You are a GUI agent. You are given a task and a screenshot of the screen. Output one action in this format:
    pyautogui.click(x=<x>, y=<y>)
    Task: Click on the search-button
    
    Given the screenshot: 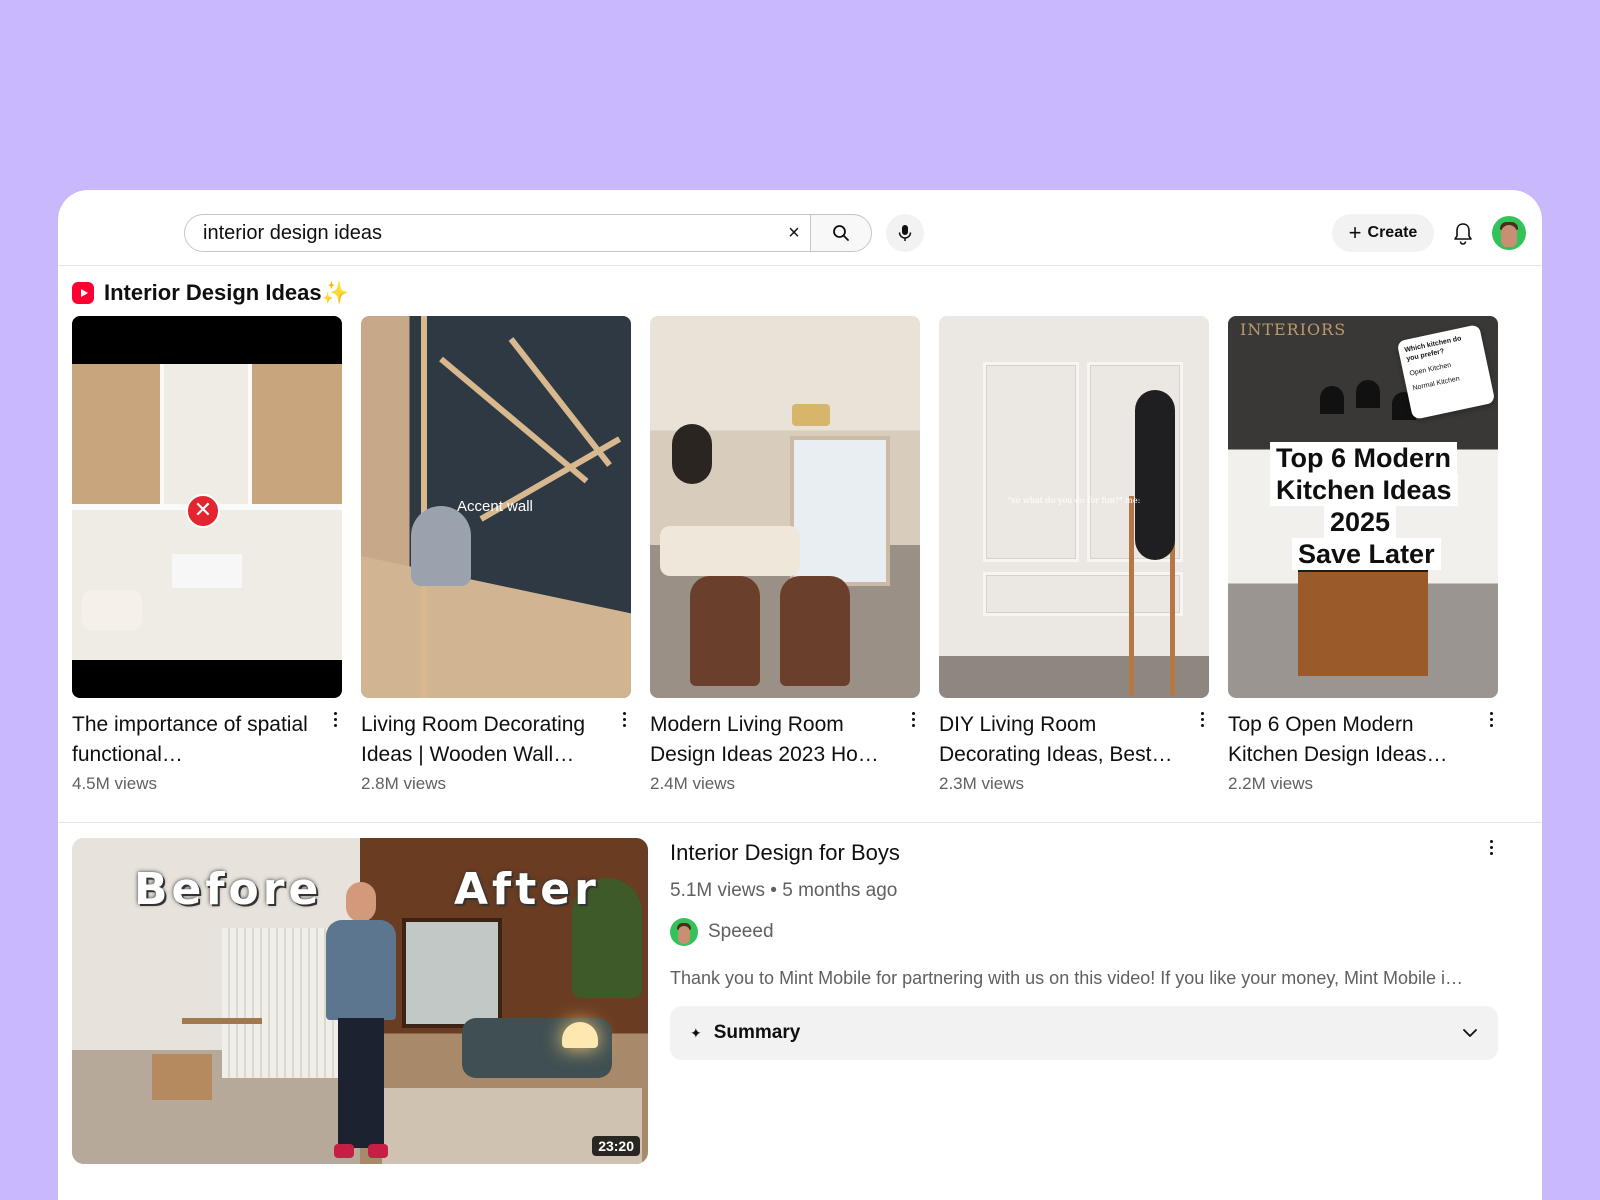 What is the action you would take?
    pyautogui.click(x=841, y=233)
    